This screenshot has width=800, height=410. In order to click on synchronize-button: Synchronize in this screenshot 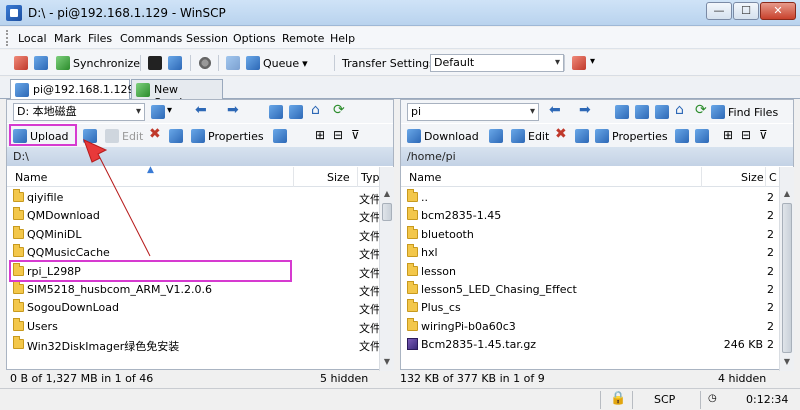, I will do `click(98, 63)`.